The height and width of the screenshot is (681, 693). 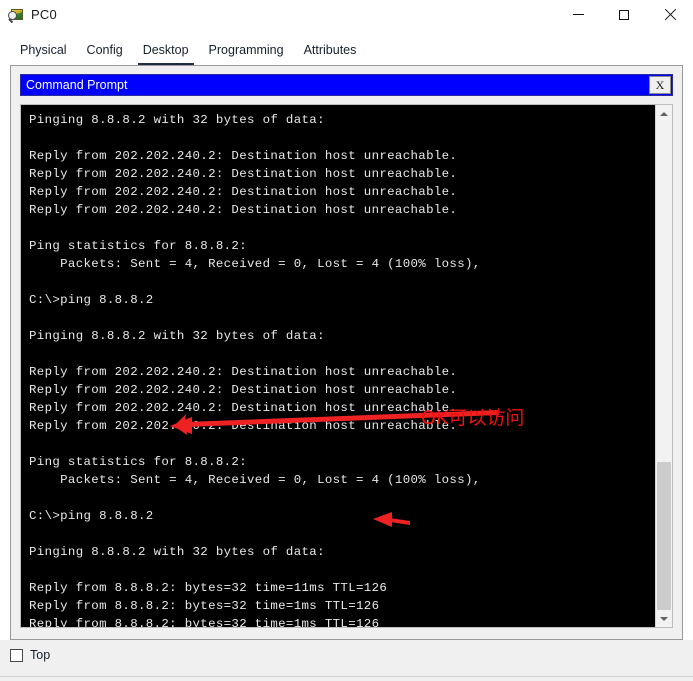 What do you see at coordinates (473, 418) in the screenshot?
I see `annotation-note-text: OK可以访问` at bounding box center [473, 418].